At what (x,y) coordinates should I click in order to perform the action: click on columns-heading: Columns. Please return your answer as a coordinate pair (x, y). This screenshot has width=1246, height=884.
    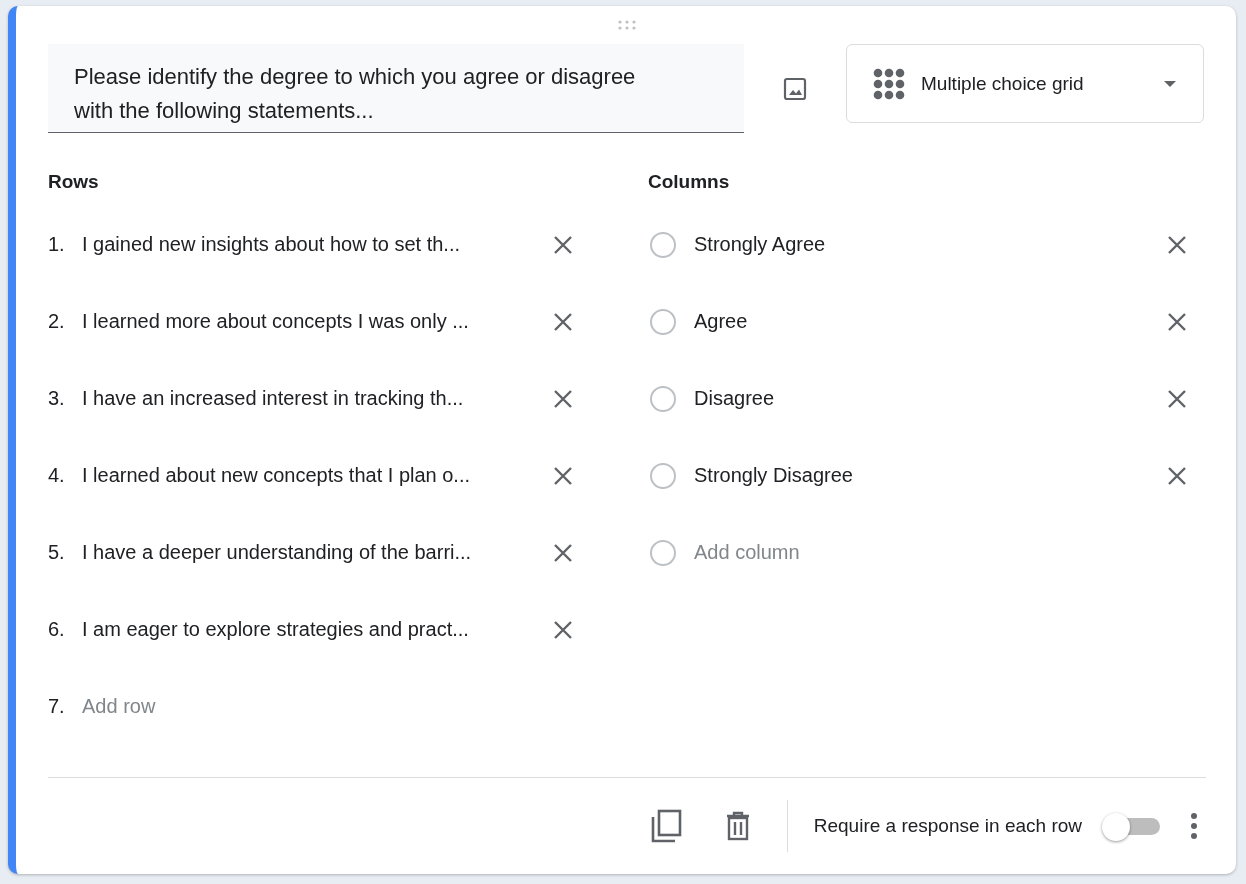
    Looking at the image, I should click on (689, 182).